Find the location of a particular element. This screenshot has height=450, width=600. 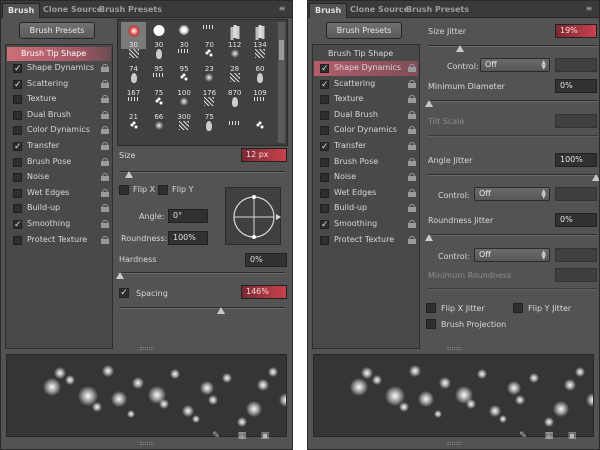

brush-tip: 100 is located at coordinates (184, 83).